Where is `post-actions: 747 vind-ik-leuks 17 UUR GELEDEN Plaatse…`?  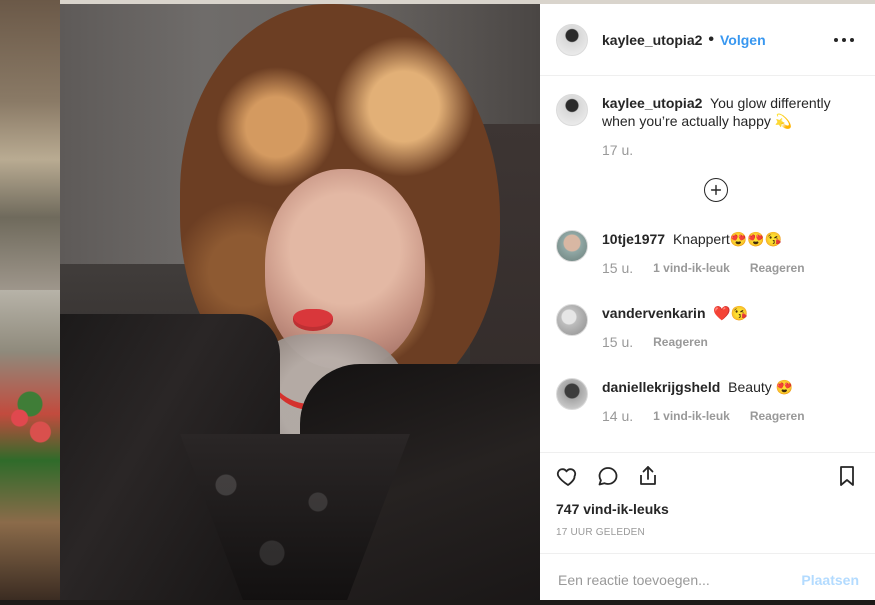
post-actions: 747 vind-ik-leuks 17 UUR GELEDEN Plaatse… is located at coordinates (707, 528).